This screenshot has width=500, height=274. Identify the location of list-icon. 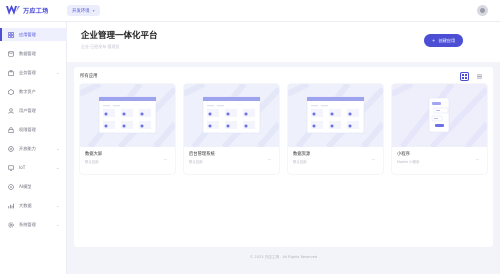
(479, 76).